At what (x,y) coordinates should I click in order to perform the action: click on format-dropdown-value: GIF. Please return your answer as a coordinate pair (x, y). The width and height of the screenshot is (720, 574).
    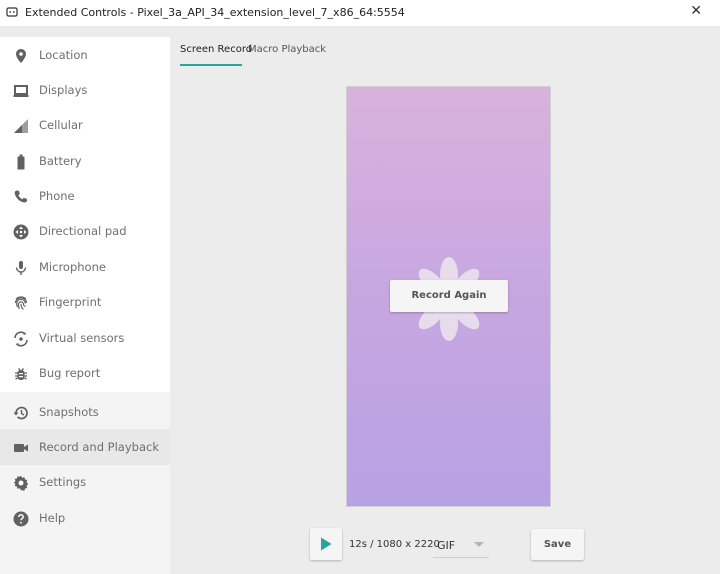
    Looking at the image, I should click on (446, 545).